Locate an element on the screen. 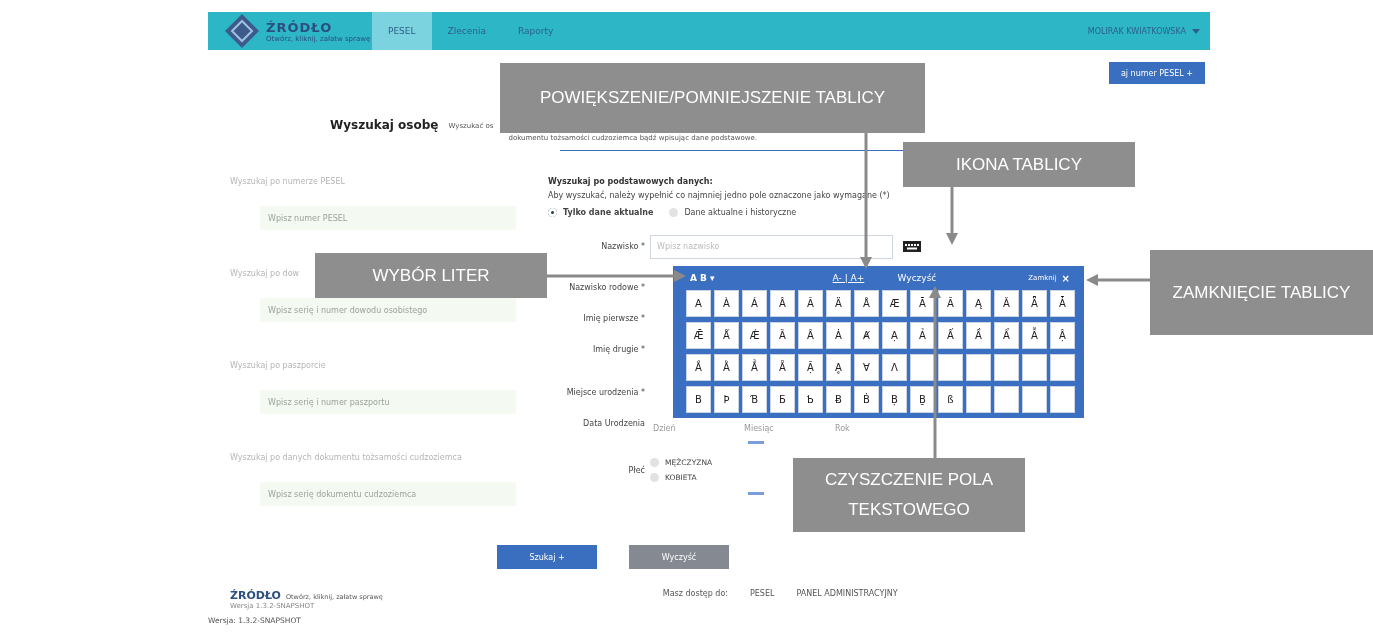 The image size is (1373, 637). caret-icon is located at coordinates (1196, 31).